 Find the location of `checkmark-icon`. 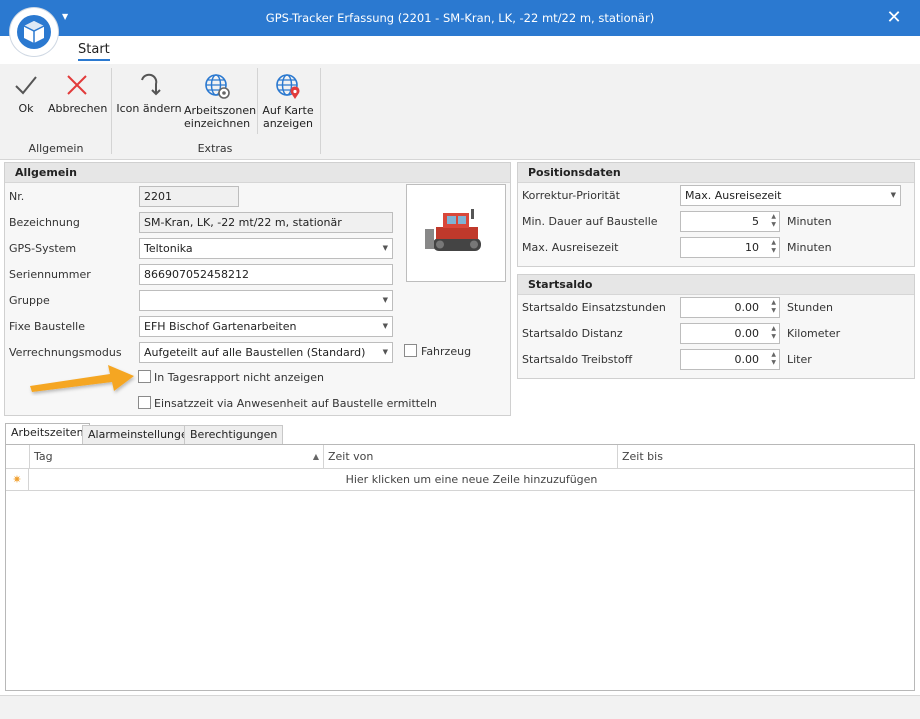

checkmark-icon is located at coordinates (26, 85).